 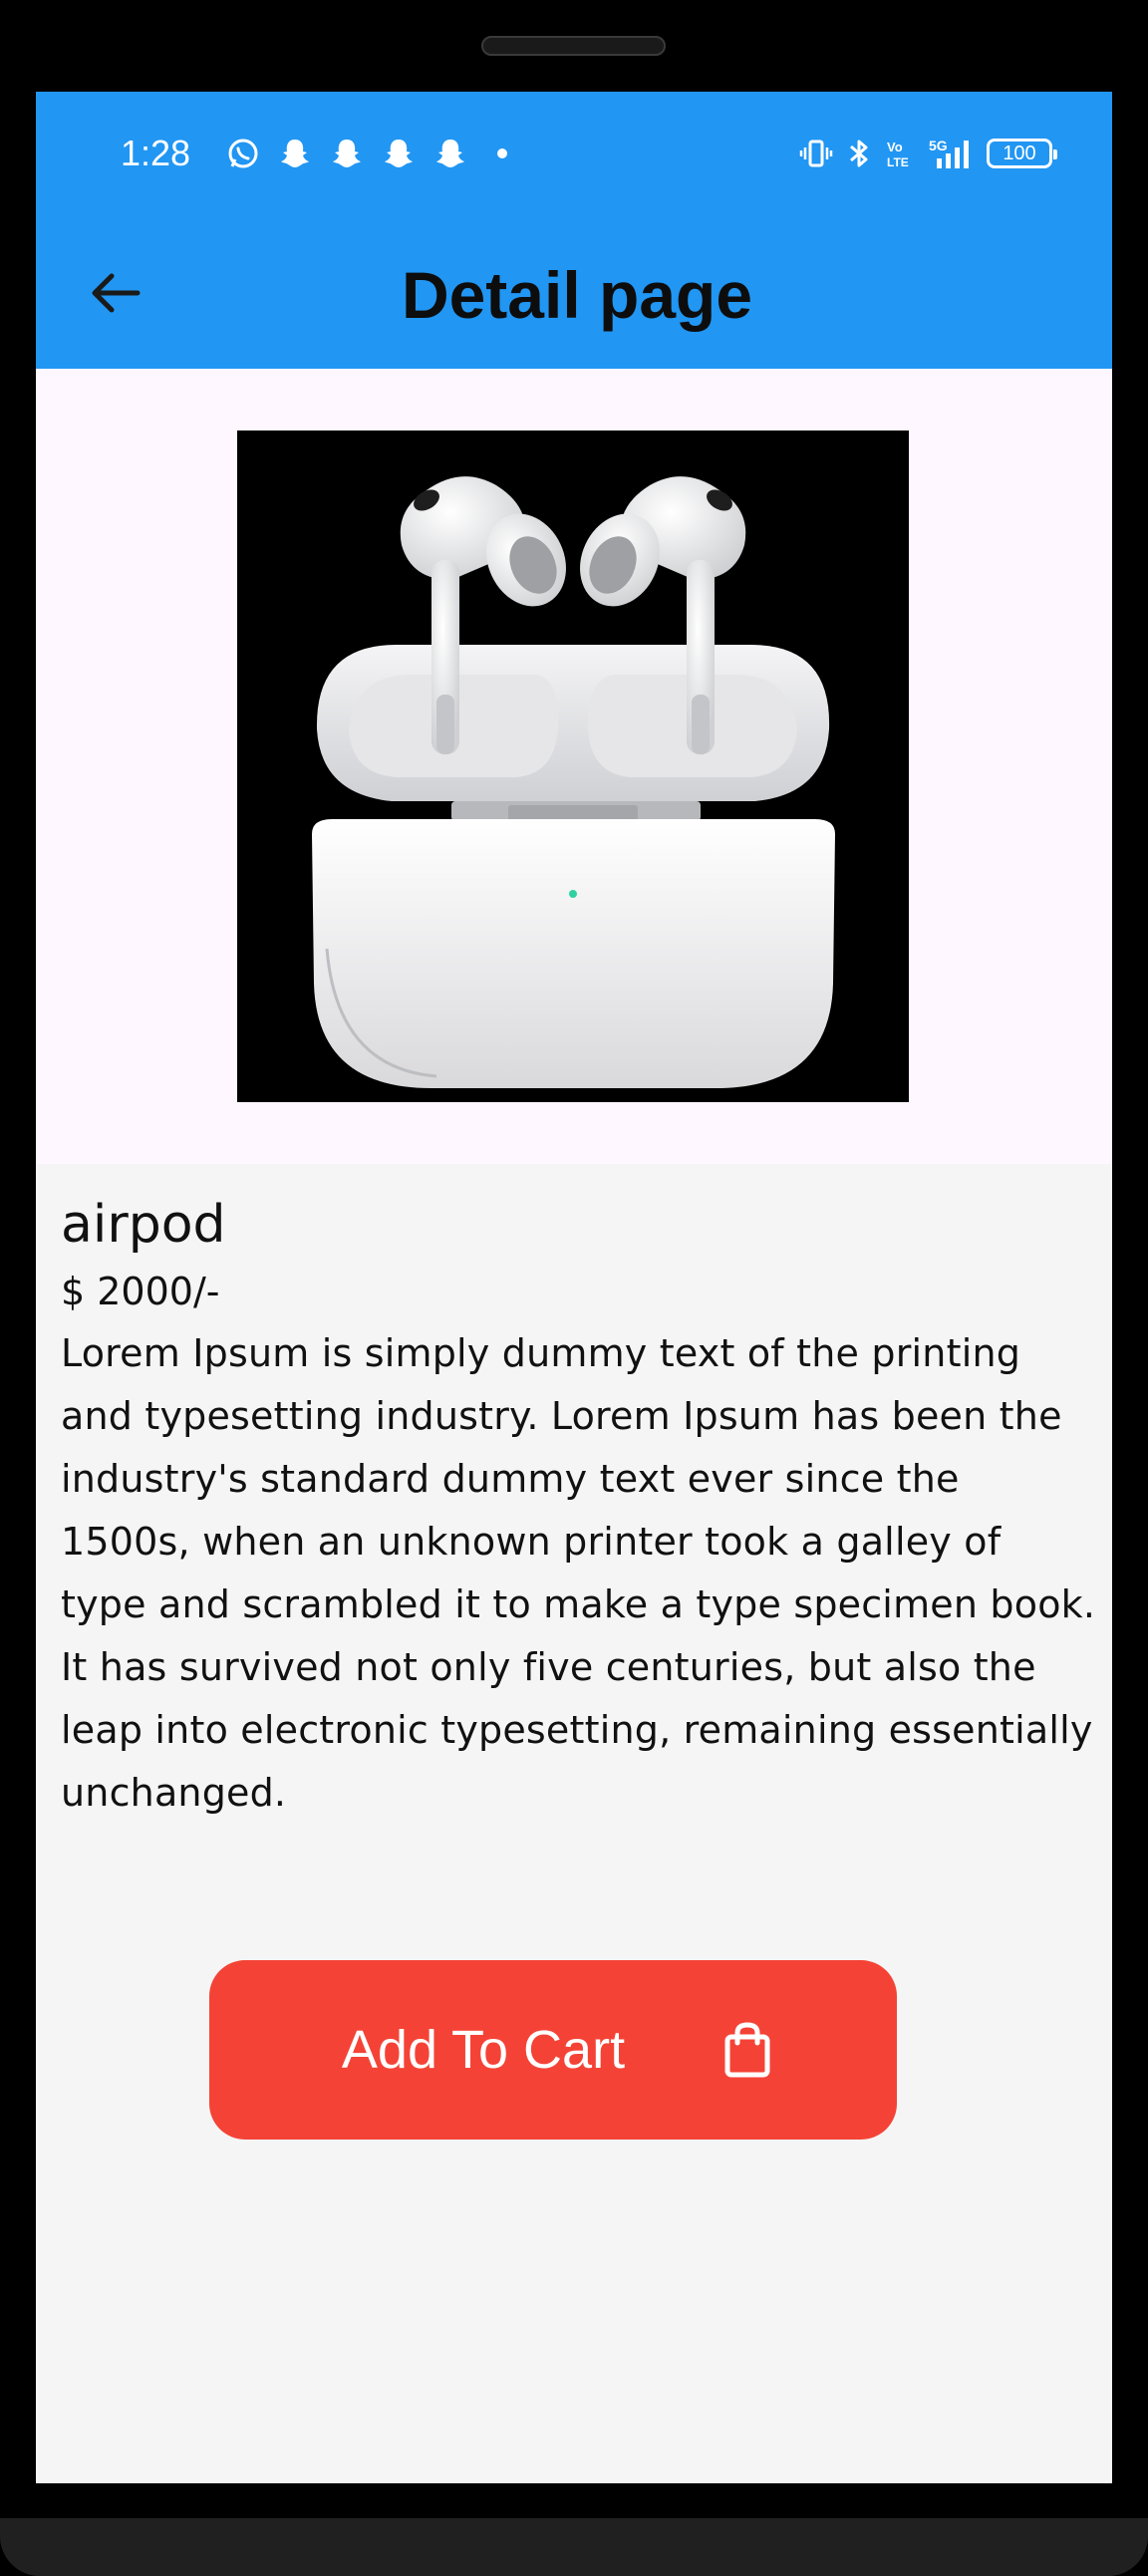 What do you see at coordinates (143, 1225) in the screenshot?
I see `product-name: airpod` at bounding box center [143, 1225].